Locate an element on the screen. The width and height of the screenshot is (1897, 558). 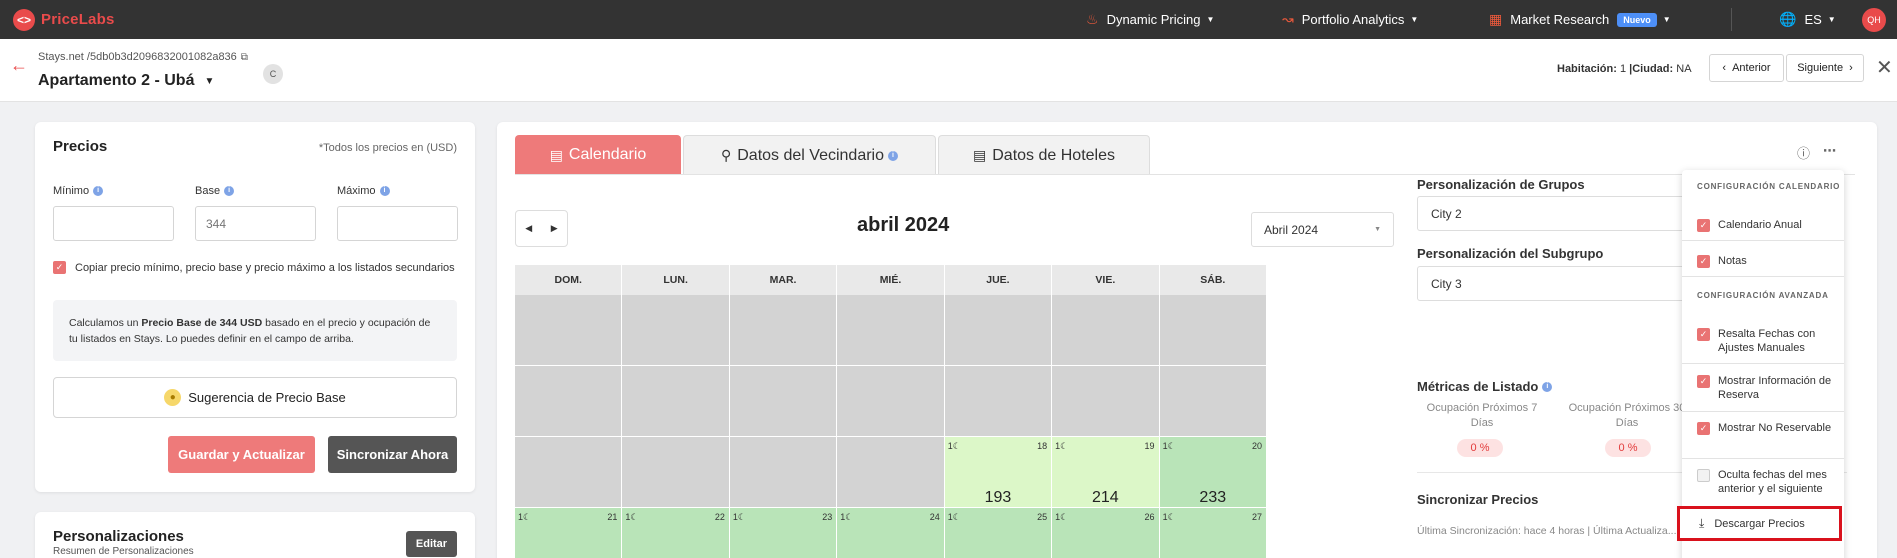
brand: <> PriceLabs is located at coordinates (64, 19).